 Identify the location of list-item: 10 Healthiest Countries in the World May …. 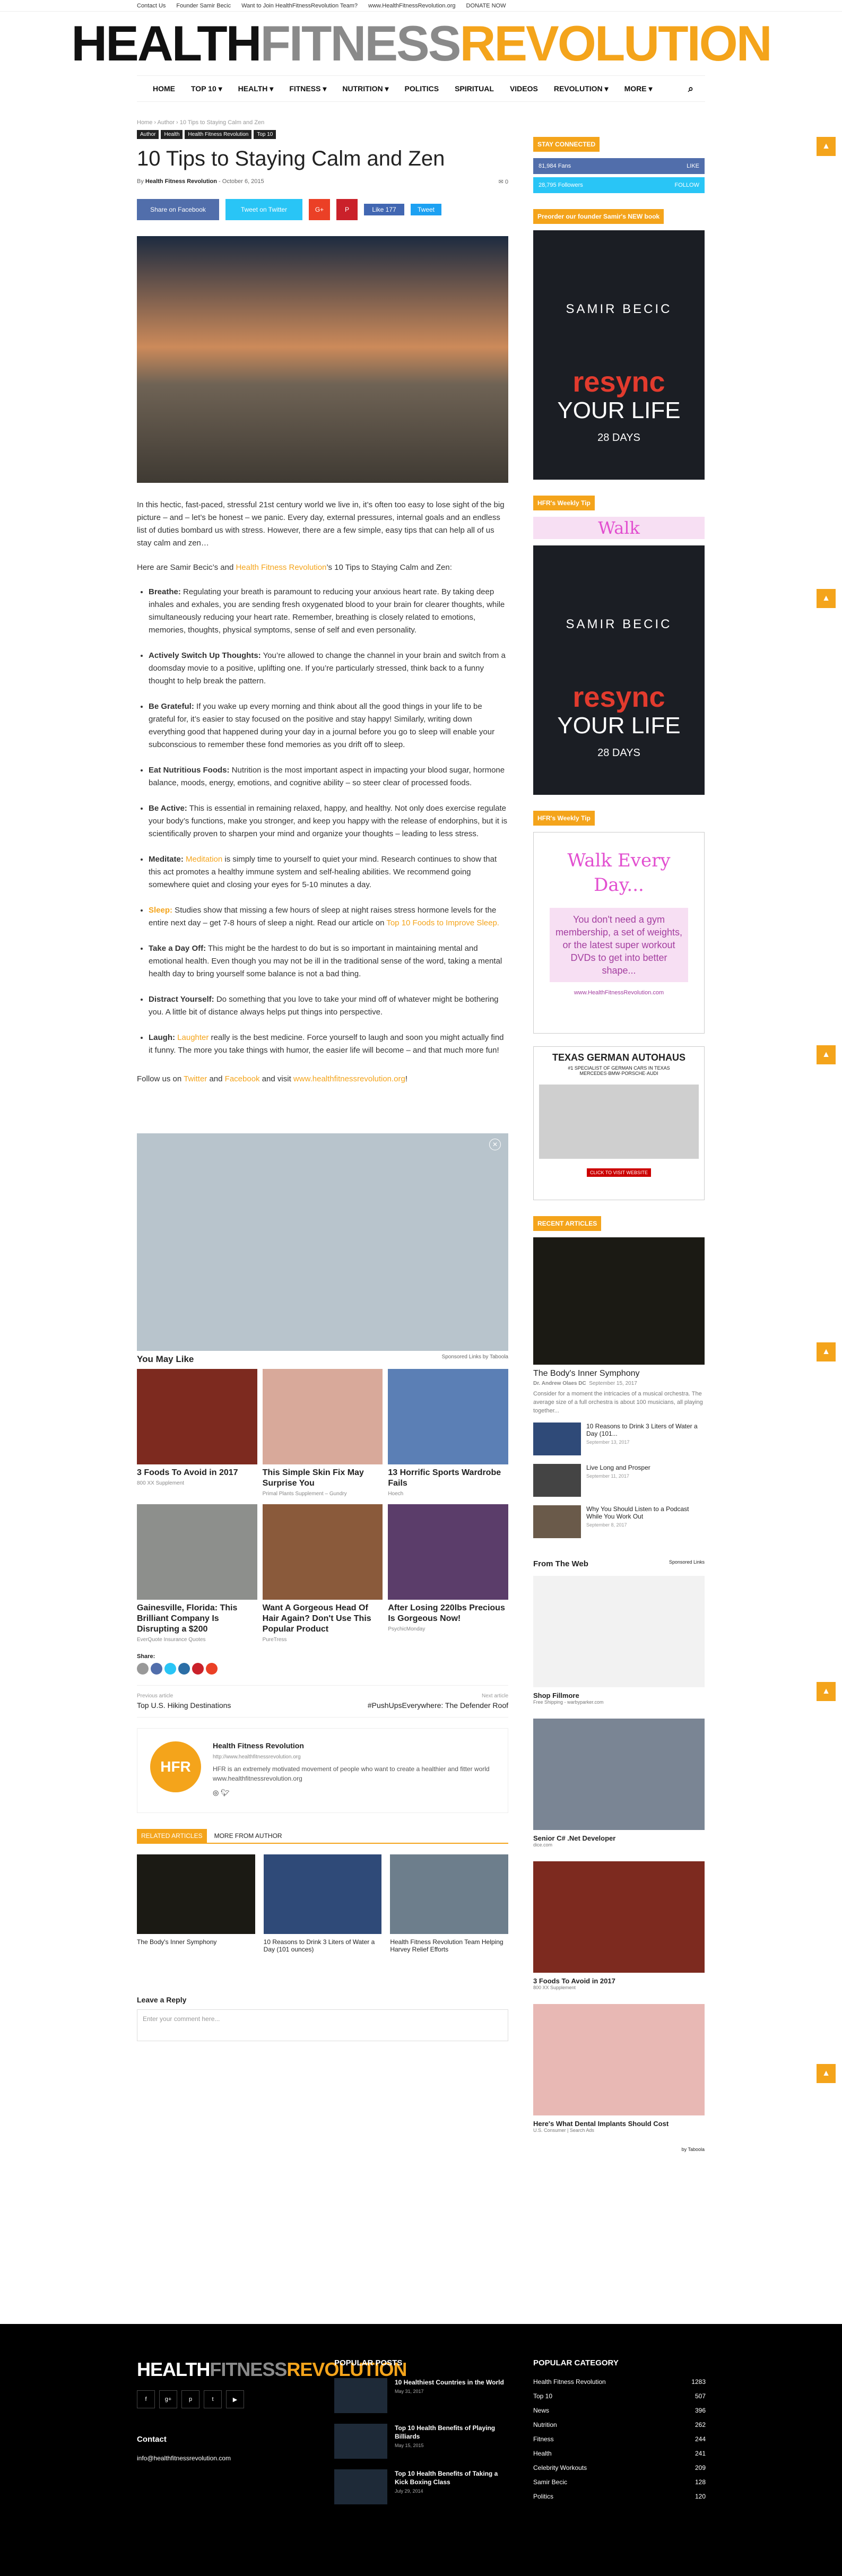
(421, 2395).